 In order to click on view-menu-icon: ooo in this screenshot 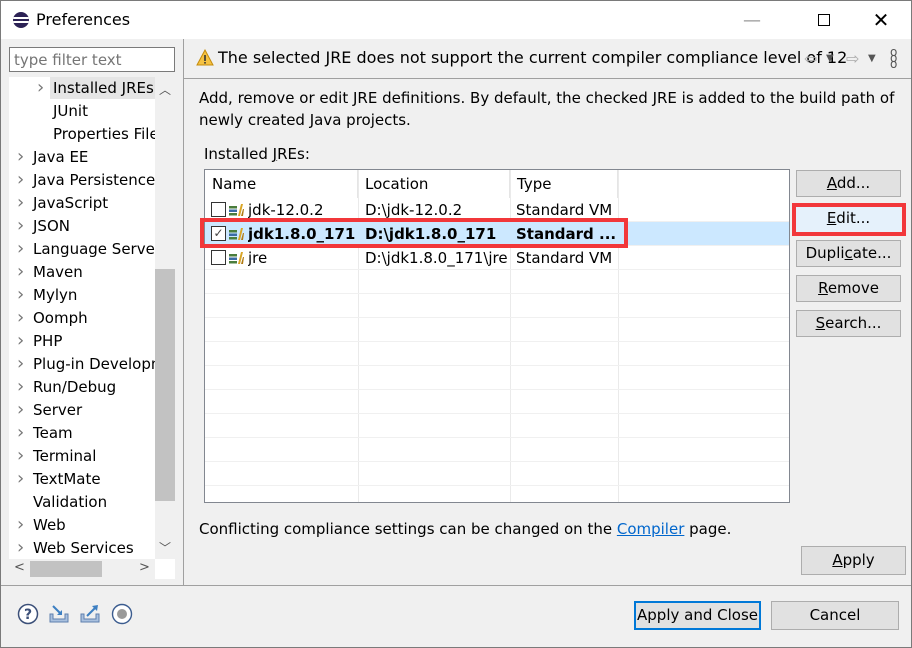, I will do `click(893, 58)`.